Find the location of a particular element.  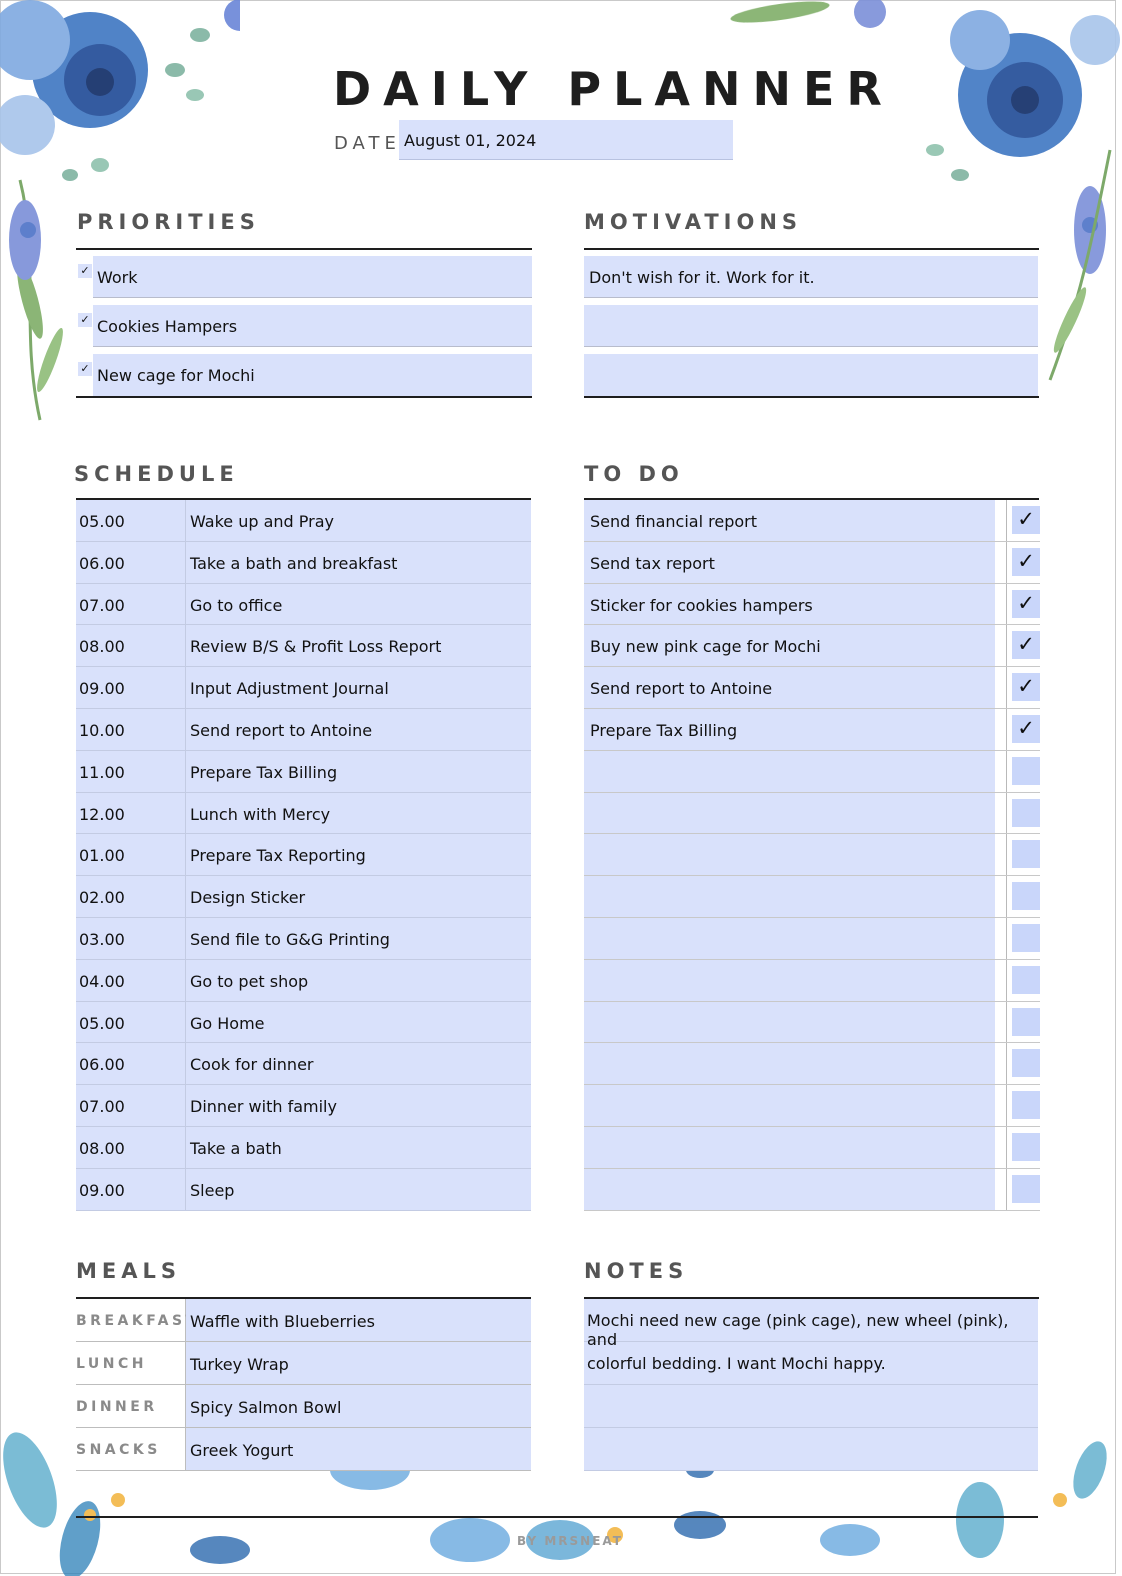

priority-text-field: Work is located at coordinates (312, 277).